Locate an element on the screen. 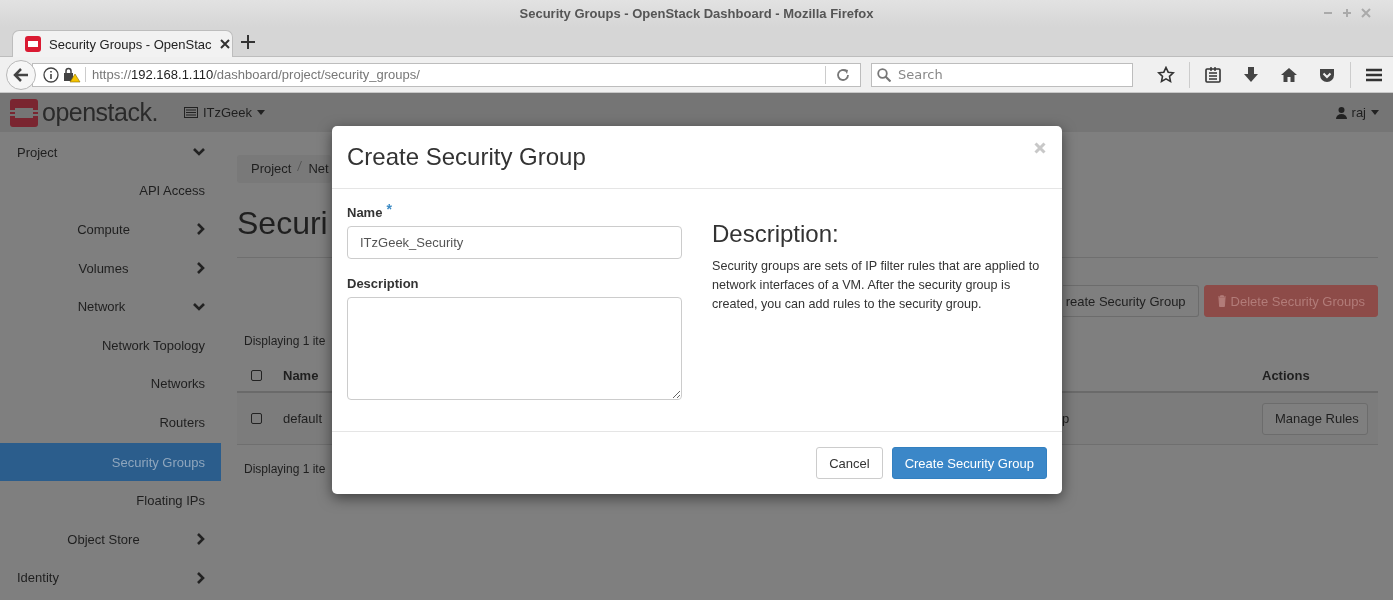  sidebar-item: Networks is located at coordinates (110, 384).